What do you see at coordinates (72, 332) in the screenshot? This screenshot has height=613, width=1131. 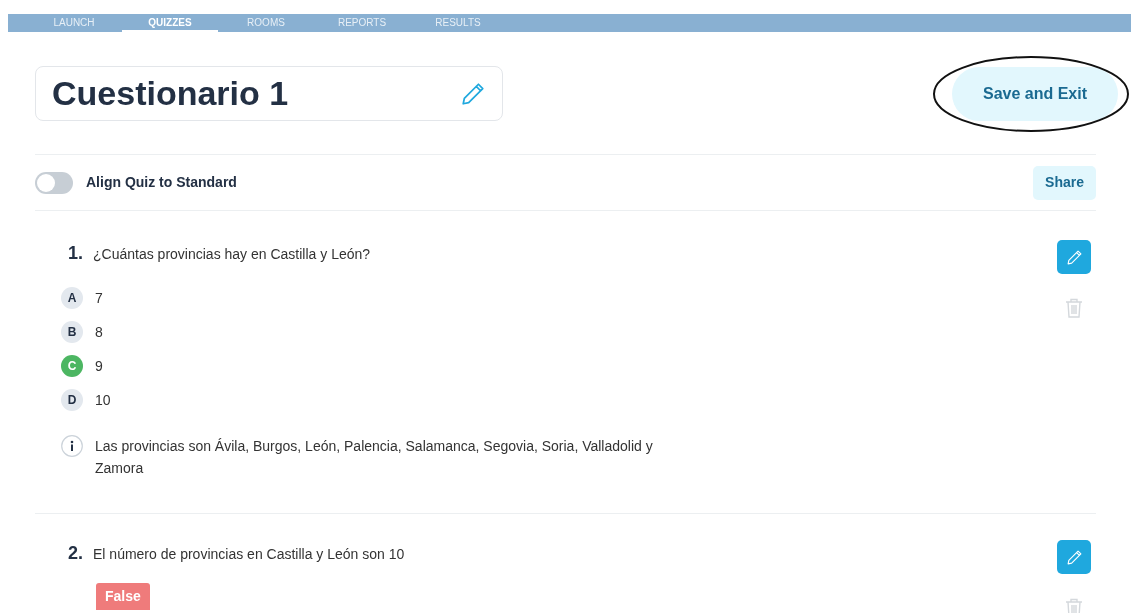 I see `option-letter: B` at bounding box center [72, 332].